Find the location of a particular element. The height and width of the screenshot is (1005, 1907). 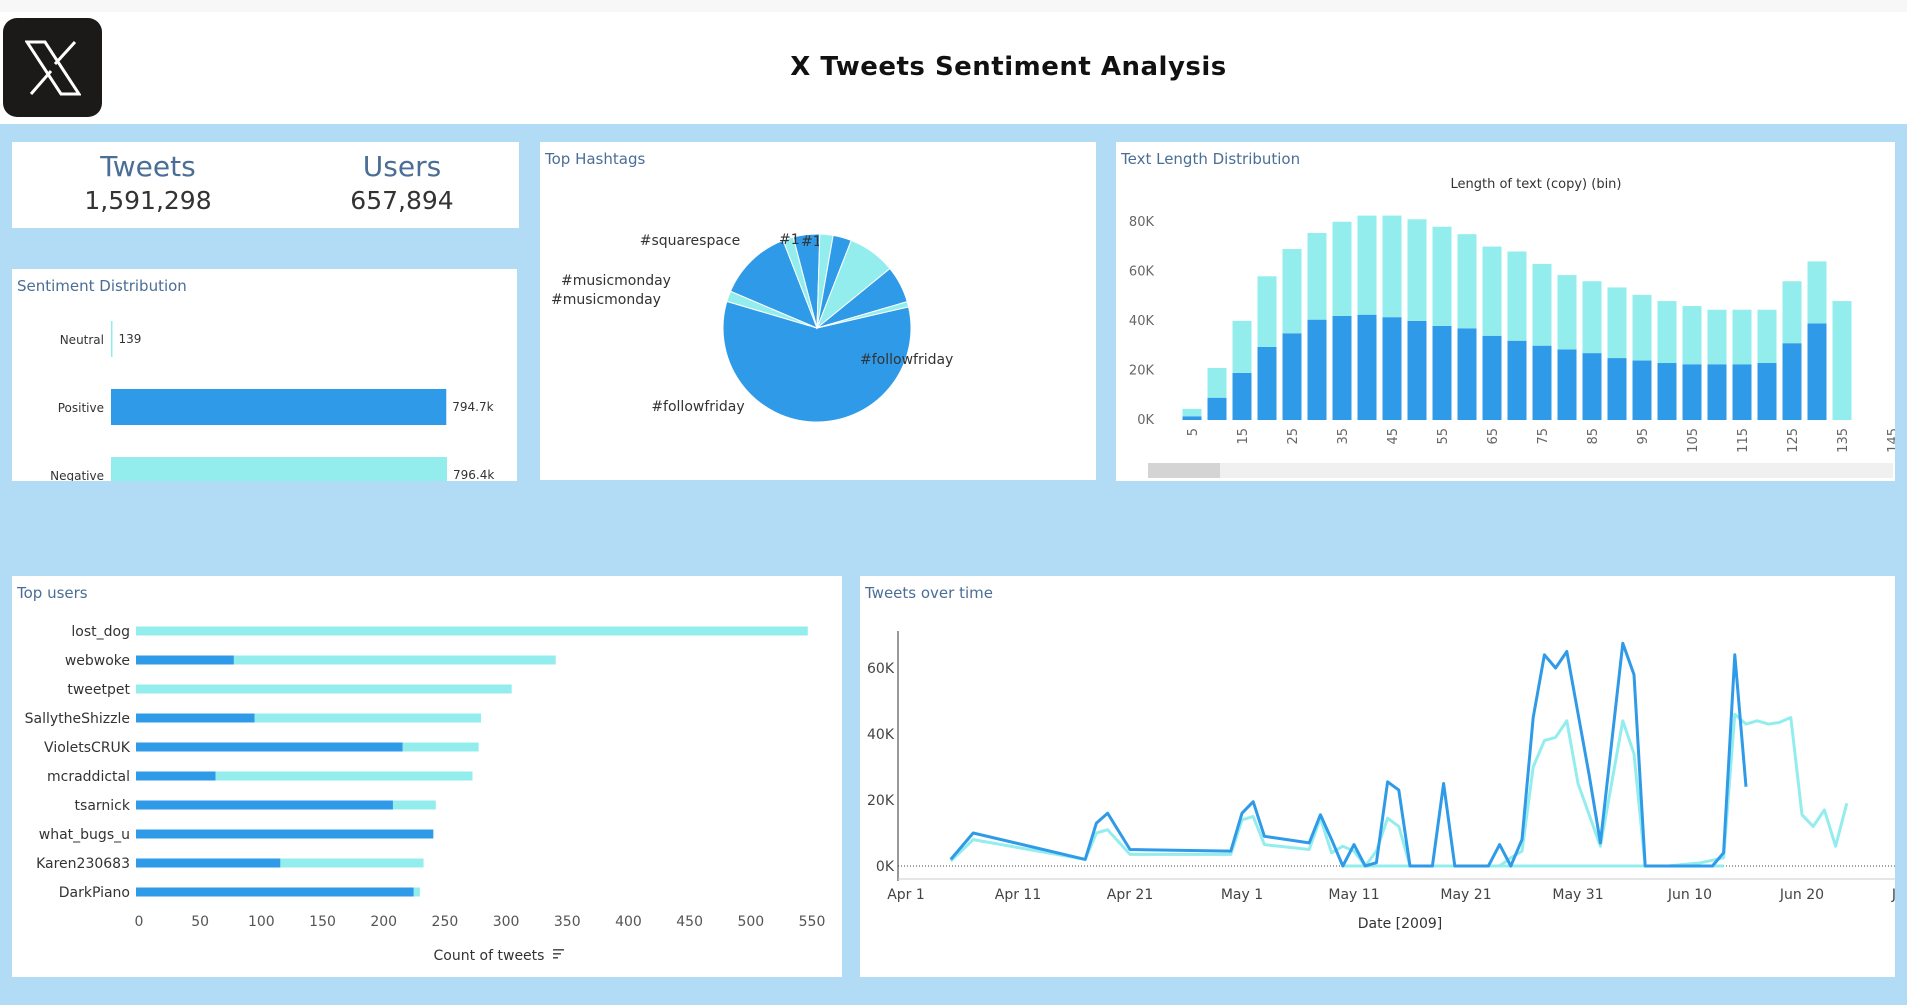

user-category-label: lost_dog is located at coordinates (100, 632).